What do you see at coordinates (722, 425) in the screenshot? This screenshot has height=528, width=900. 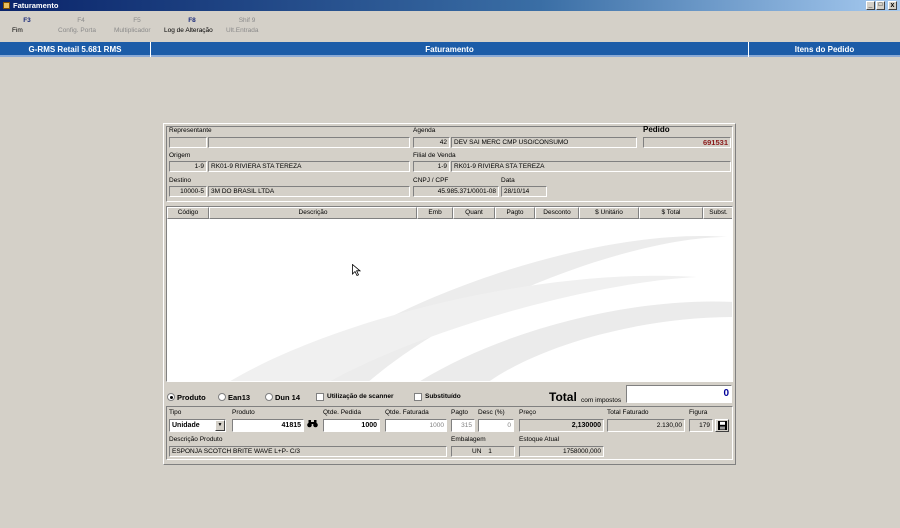 I see `floppy-icon` at bounding box center [722, 425].